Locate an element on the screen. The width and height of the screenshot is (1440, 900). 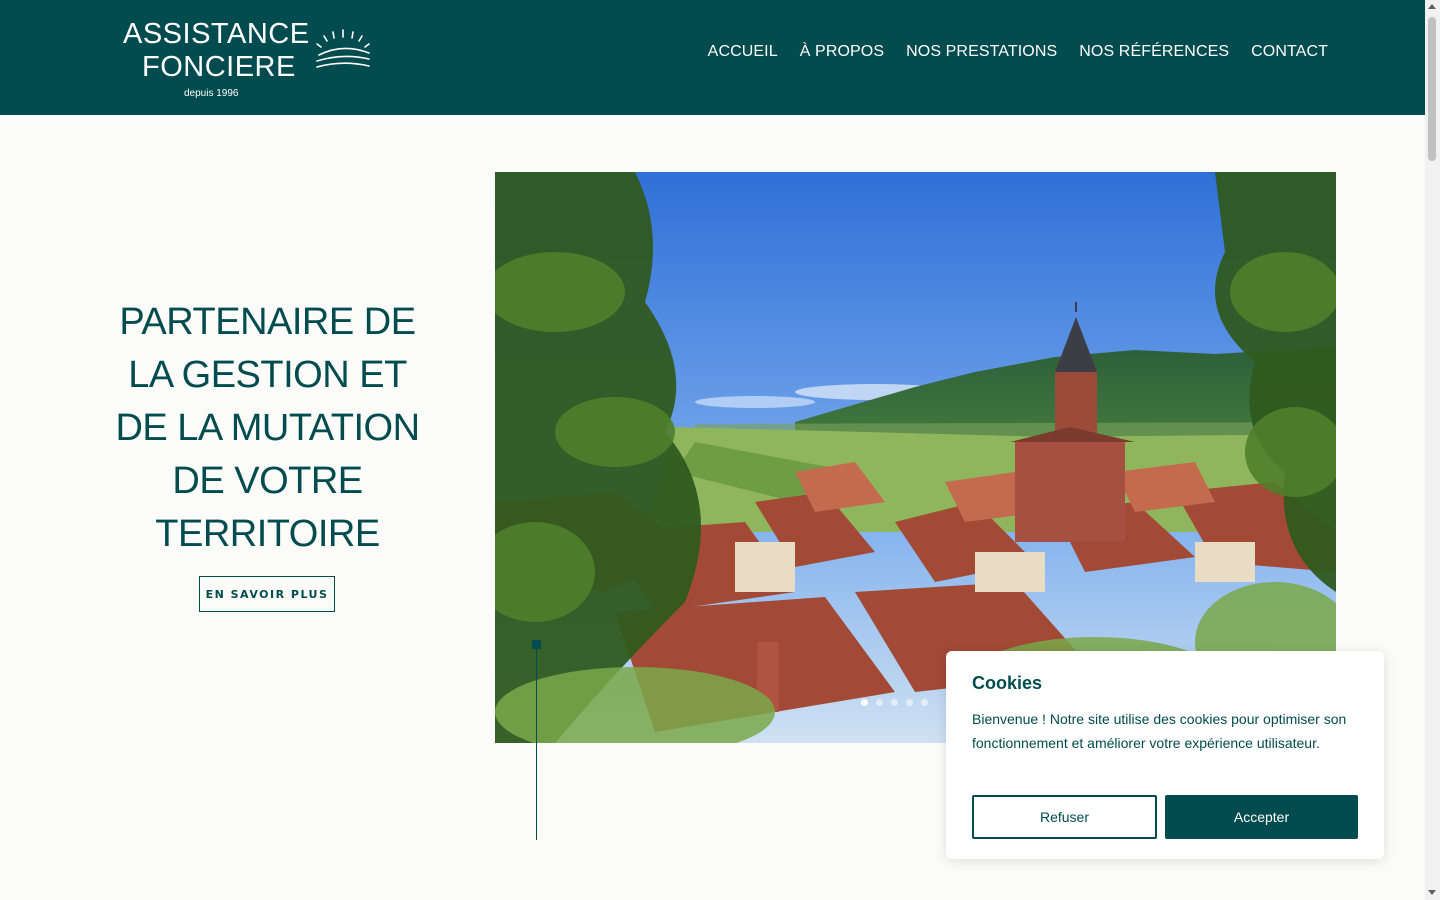
hero-title-line: DE VOTRE is located at coordinates (267, 481).